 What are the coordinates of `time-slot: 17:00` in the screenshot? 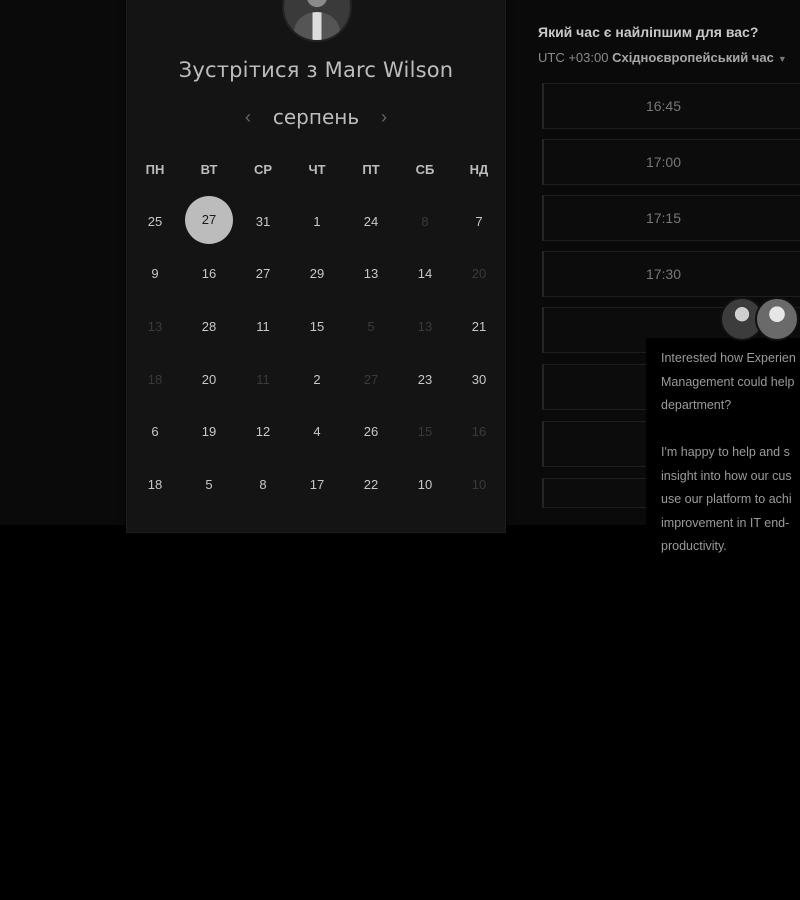 It's located at (671, 162).